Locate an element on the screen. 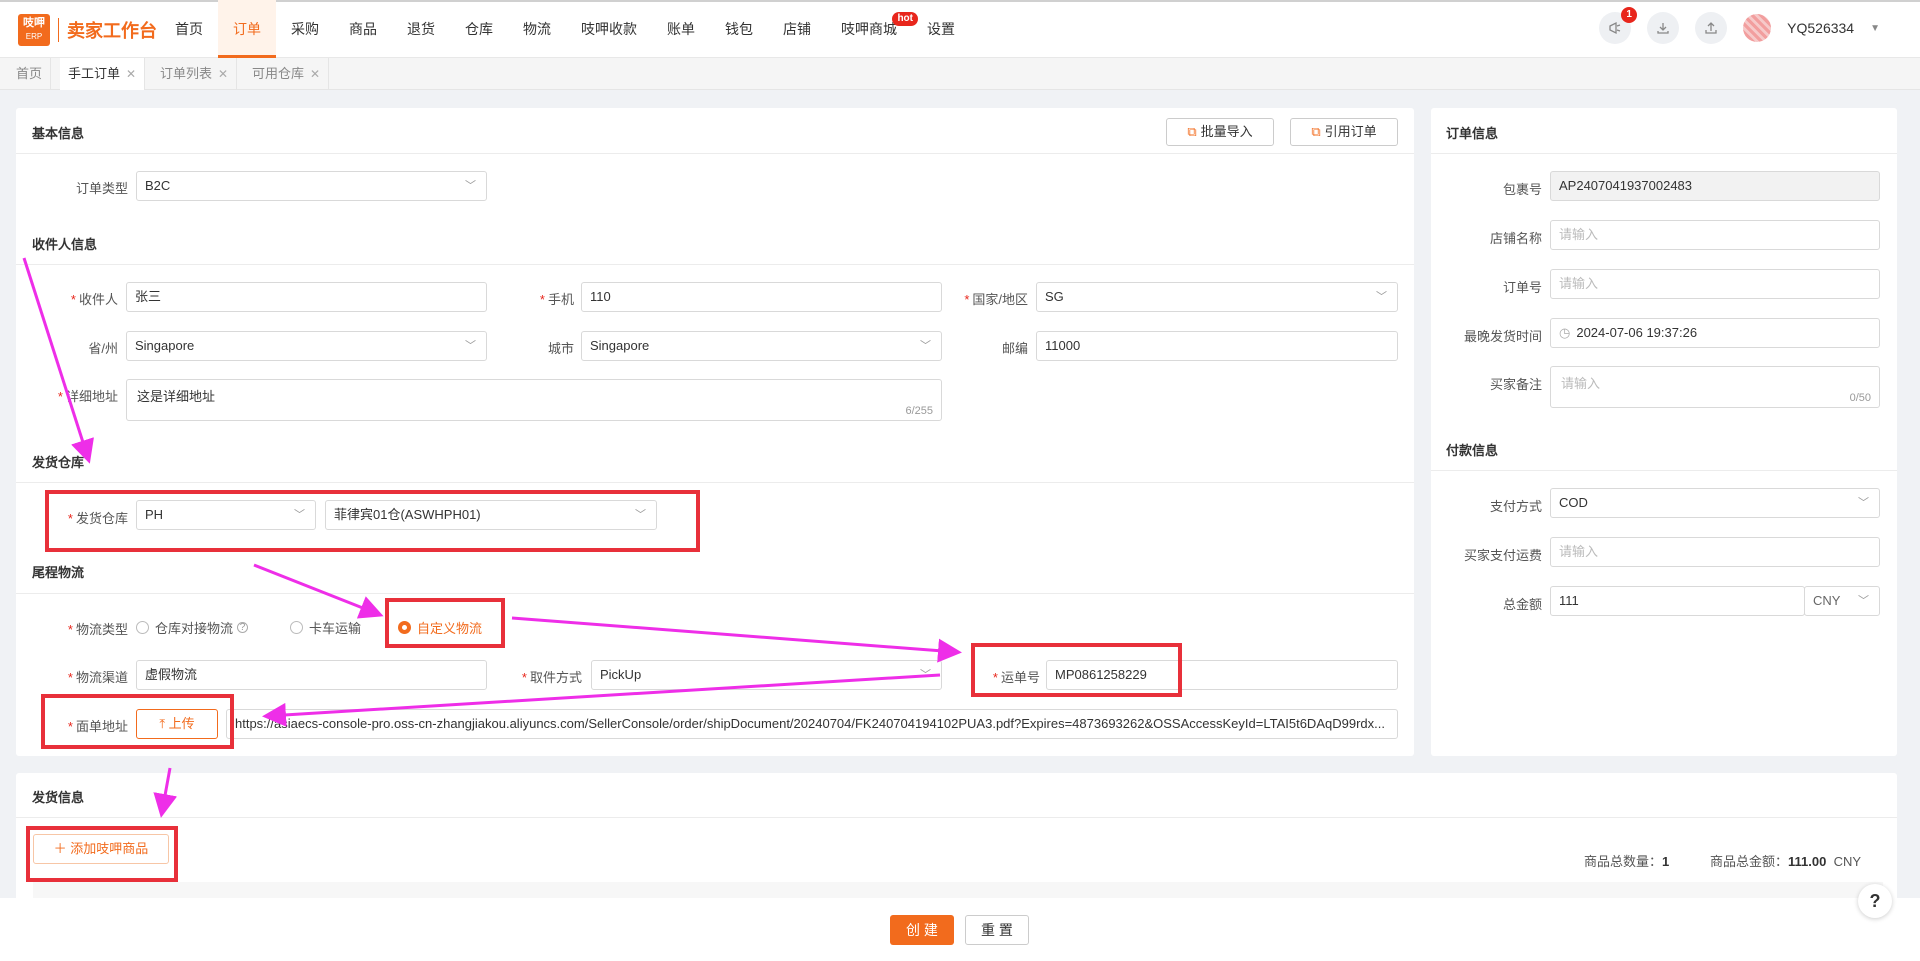 The height and width of the screenshot is (961, 1920). chevron-down-icon: ▼ is located at coordinates (1875, 28).